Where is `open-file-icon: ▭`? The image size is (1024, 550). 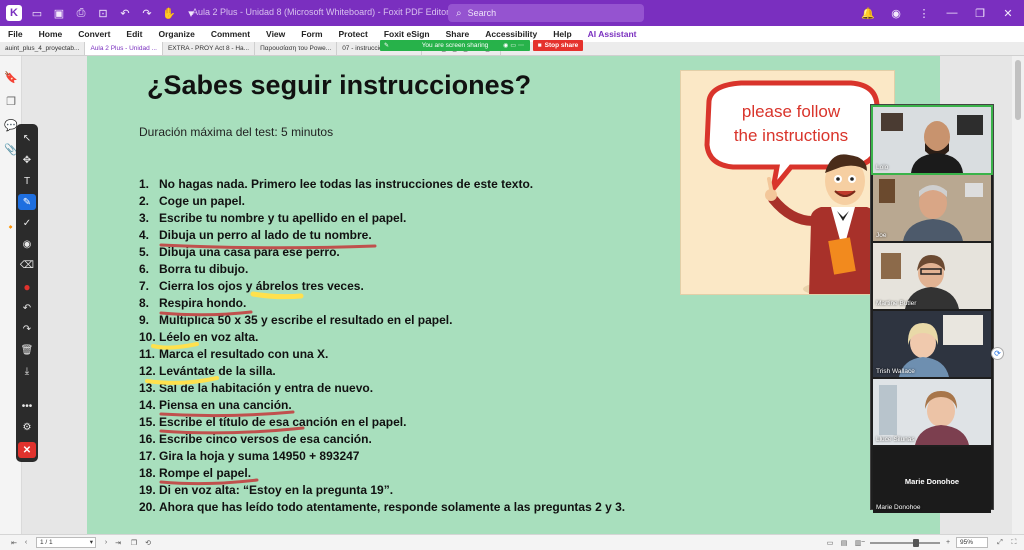
open-file-icon: ▭ is located at coordinates (37, 13).